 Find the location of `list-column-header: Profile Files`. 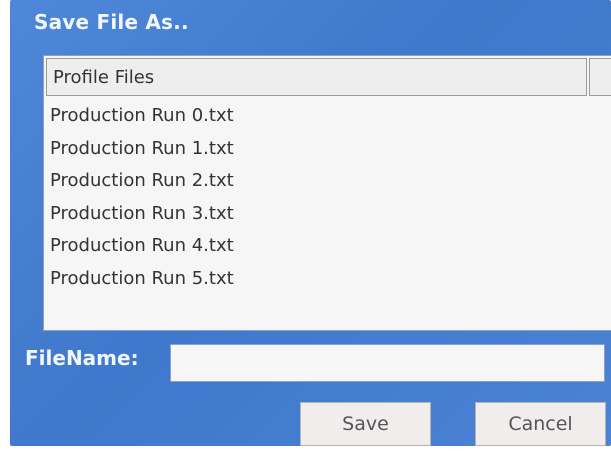

list-column-header: Profile Files is located at coordinates (316, 77).